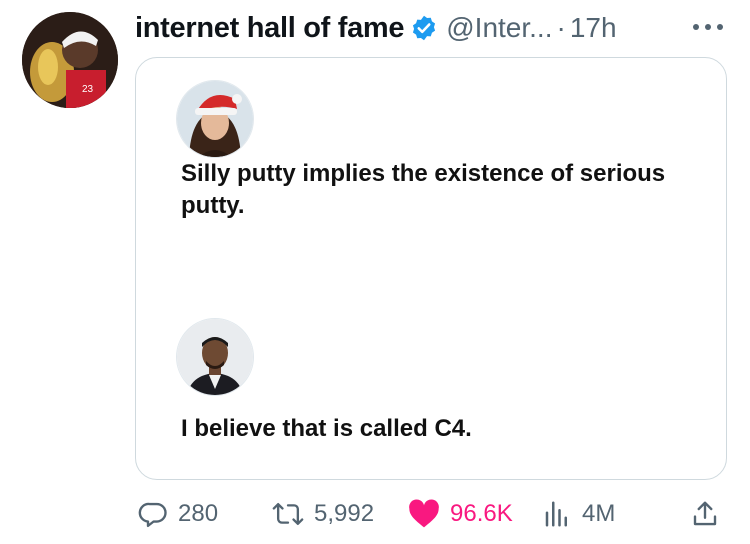  What do you see at coordinates (344, 513) in the screenshot?
I see `retweet-count: 5,992` at bounding box center [344, 513].